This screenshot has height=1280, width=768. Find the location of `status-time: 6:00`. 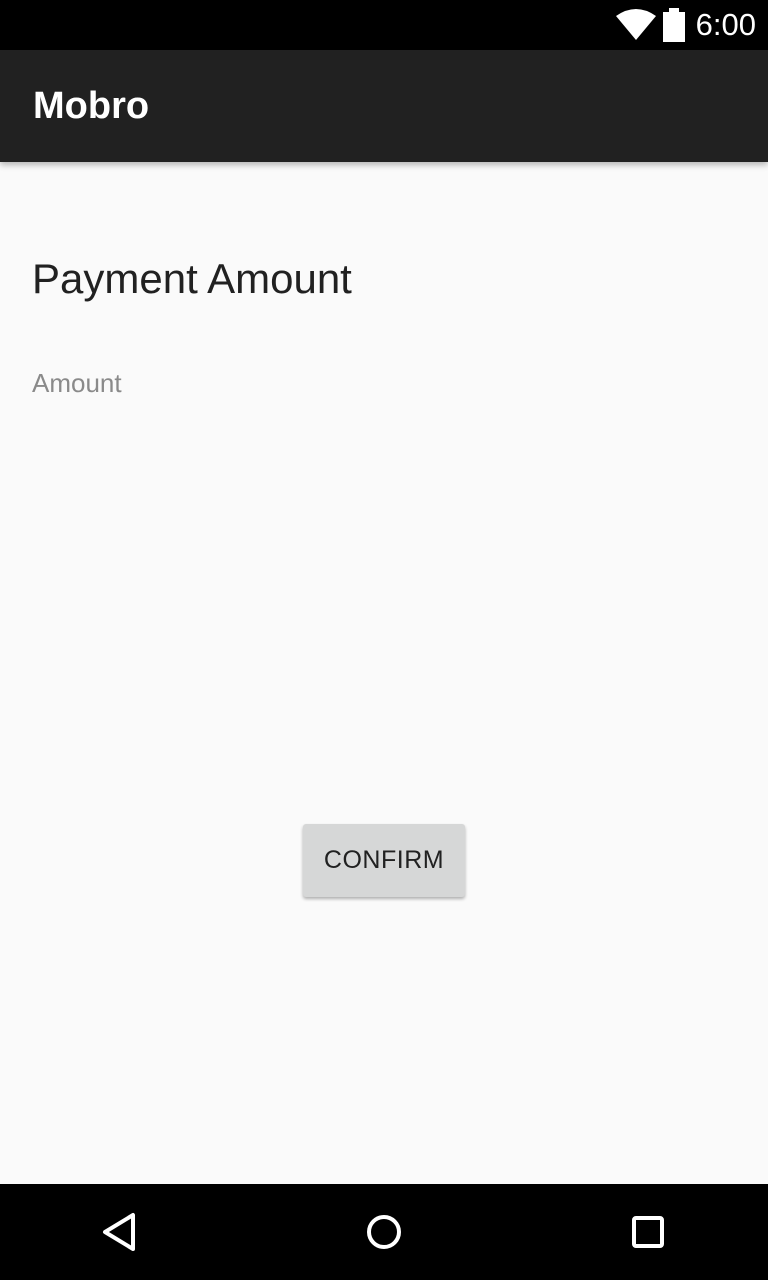

status-time: 6:00 is located at coordinates (725, 24).